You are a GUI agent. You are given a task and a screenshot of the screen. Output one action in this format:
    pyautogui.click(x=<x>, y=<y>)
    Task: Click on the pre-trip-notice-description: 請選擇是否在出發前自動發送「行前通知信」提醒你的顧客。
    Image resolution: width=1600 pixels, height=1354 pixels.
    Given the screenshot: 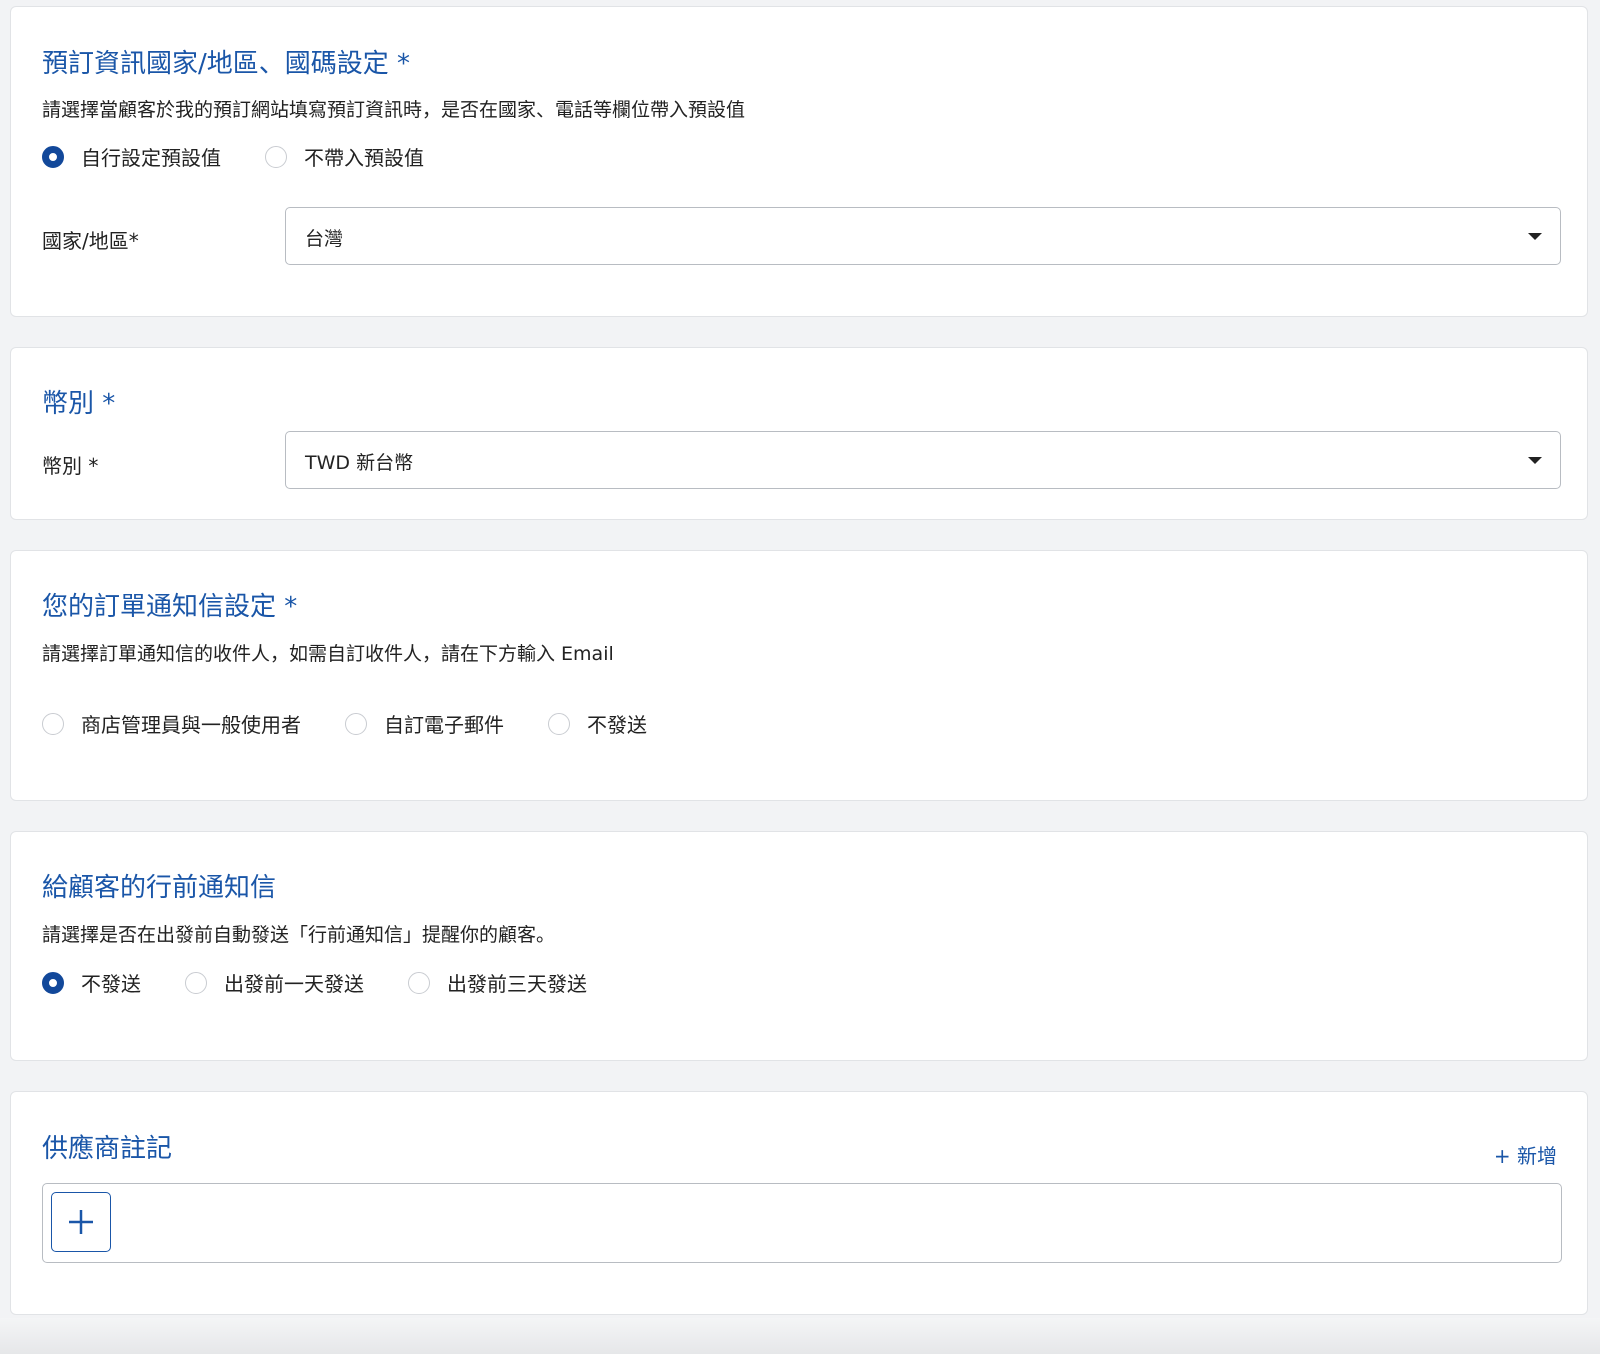 What is the action you would take?
    pyautogui.click(x=299, y=935)
    